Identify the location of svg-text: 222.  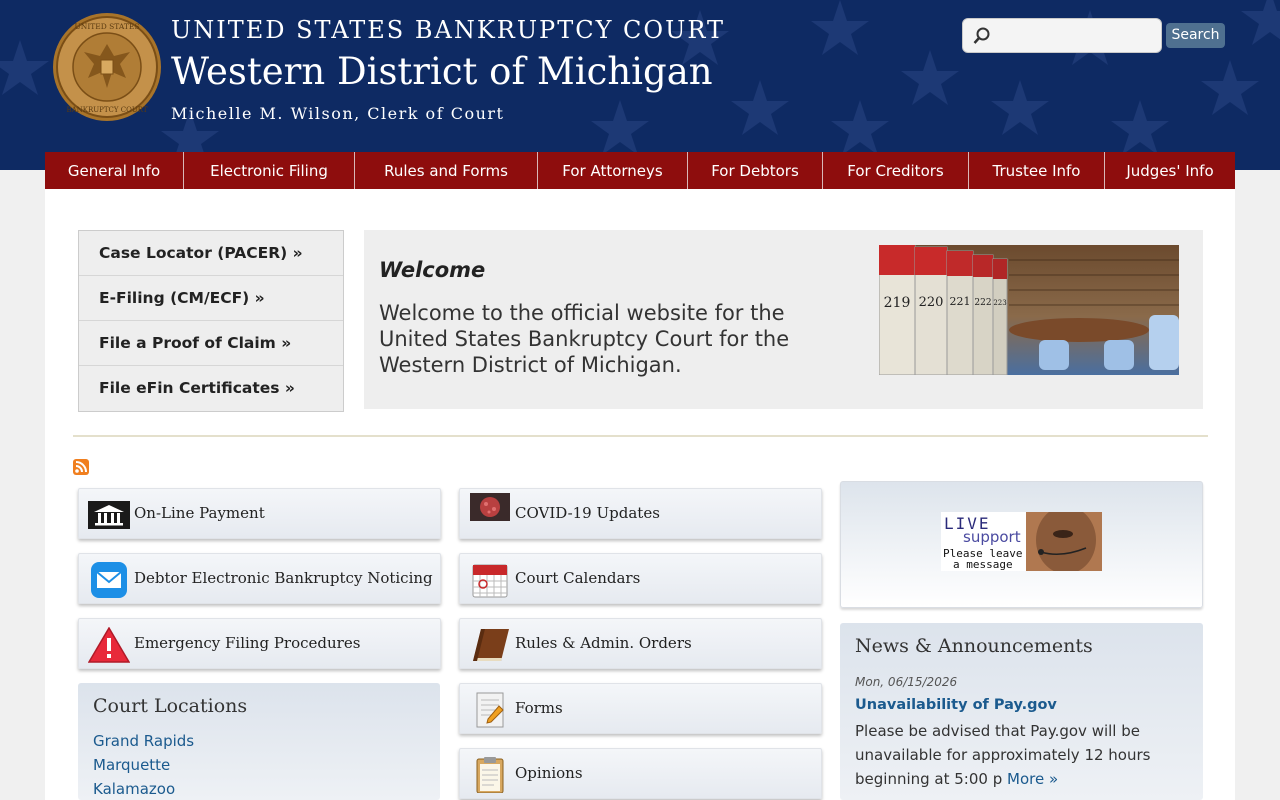
(982, 303).